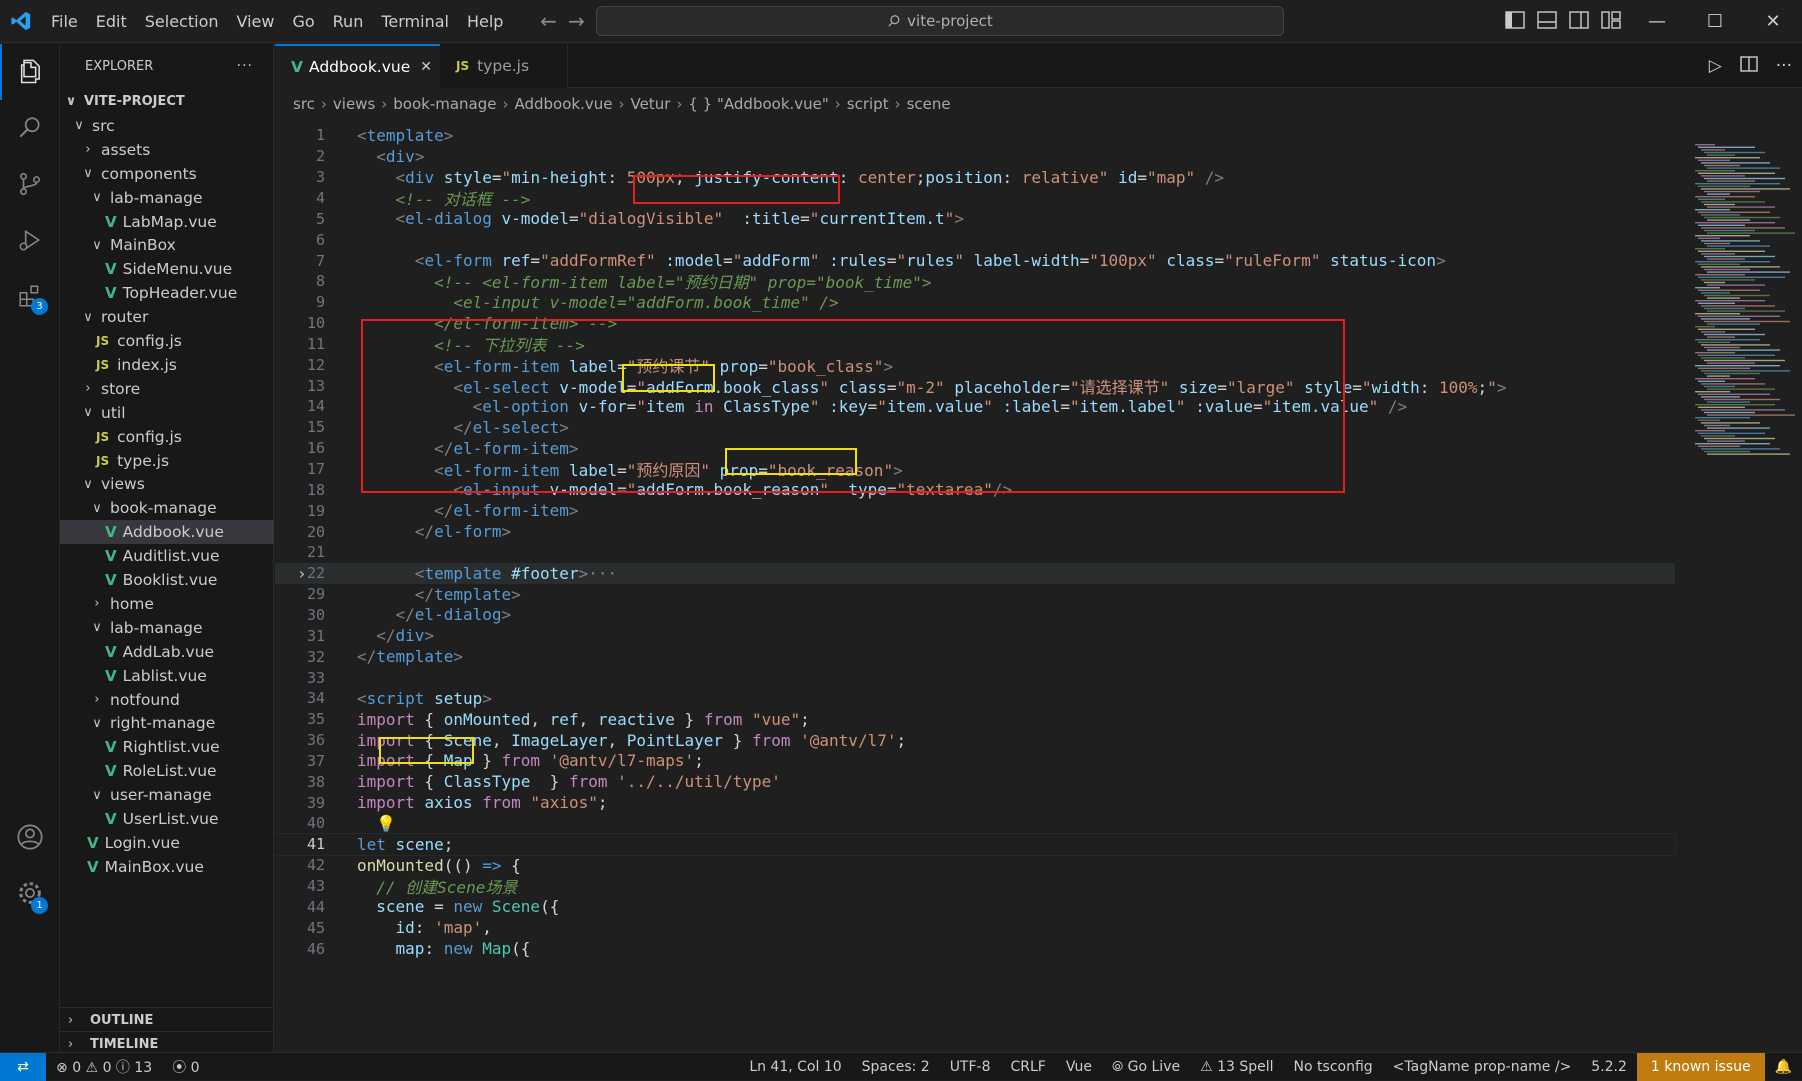  I want to click on tree-file: V Login.vue, so click(167, 843).